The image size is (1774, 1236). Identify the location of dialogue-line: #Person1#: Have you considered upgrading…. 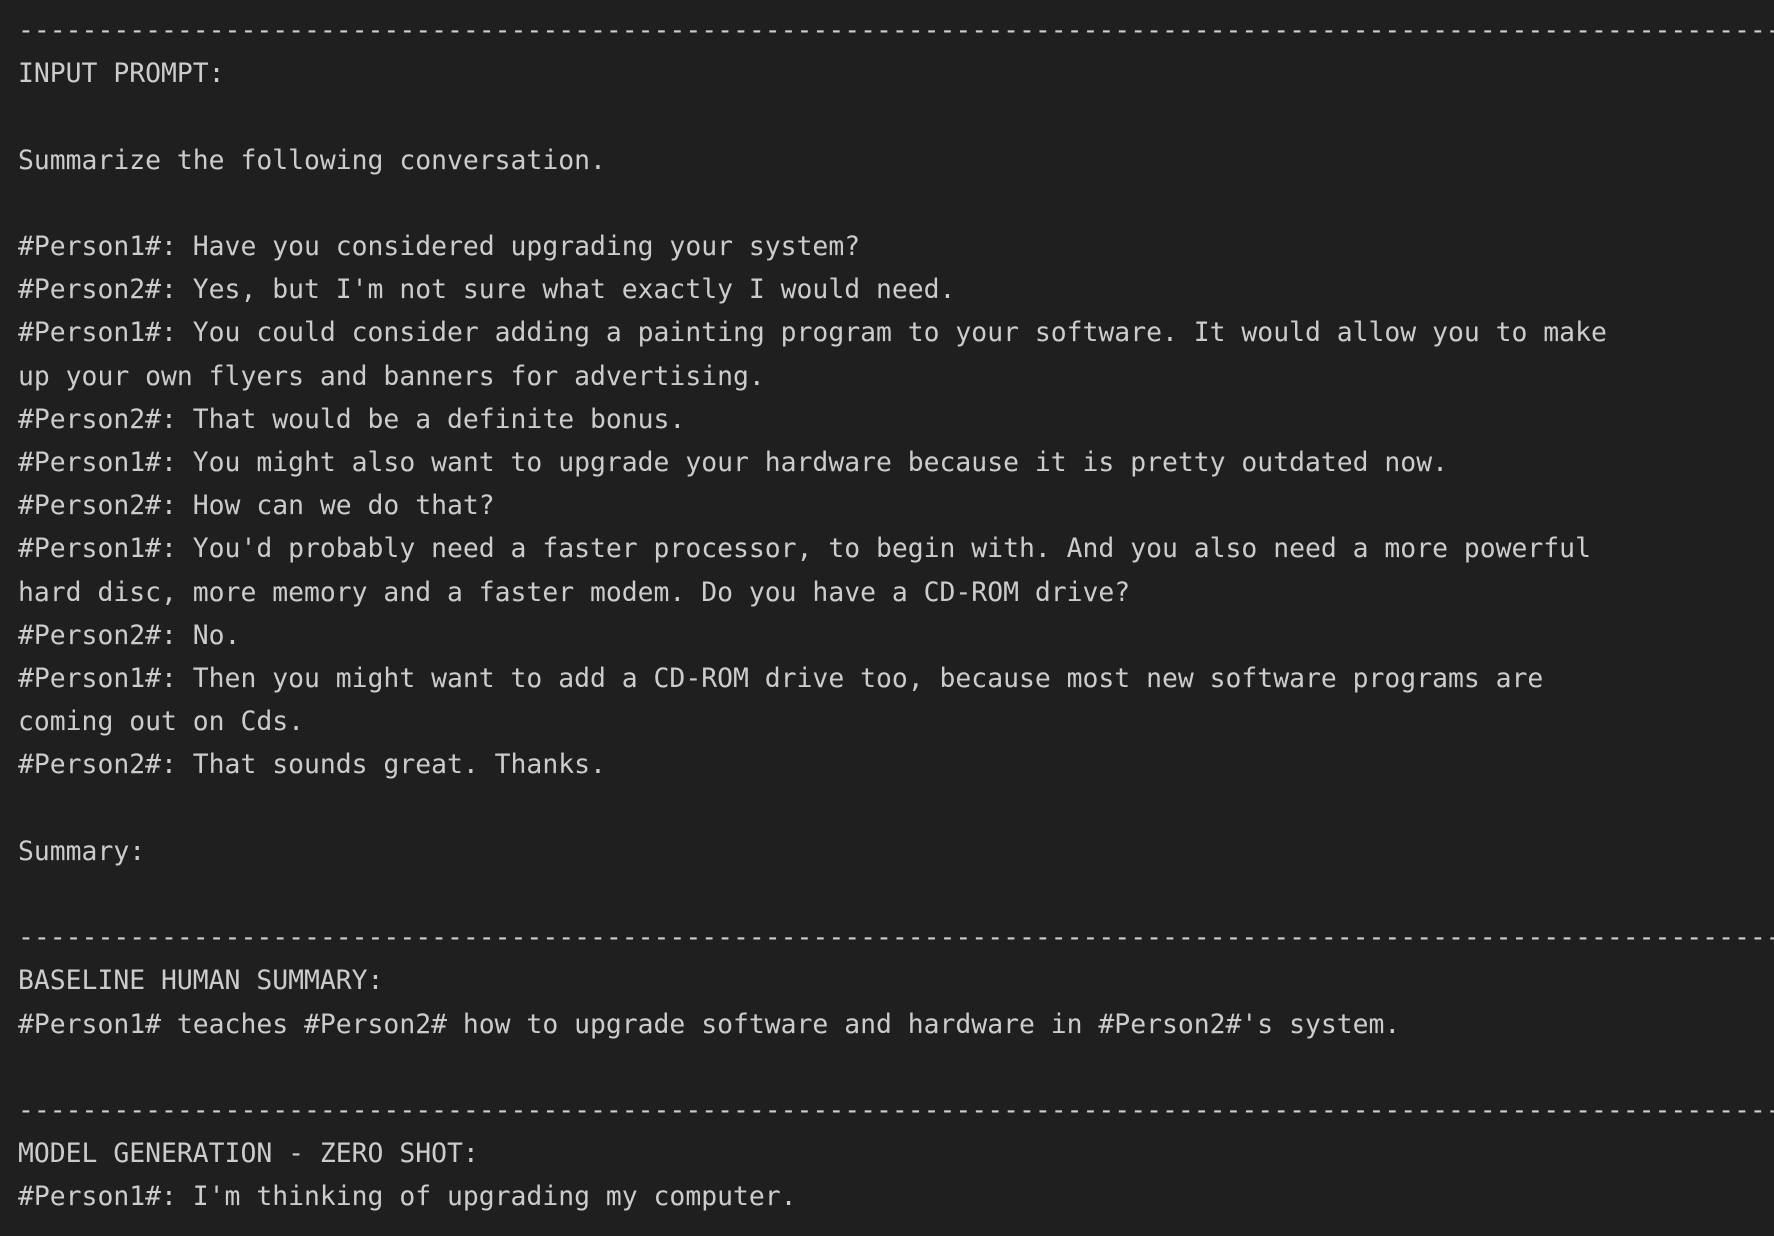
(439, 246).